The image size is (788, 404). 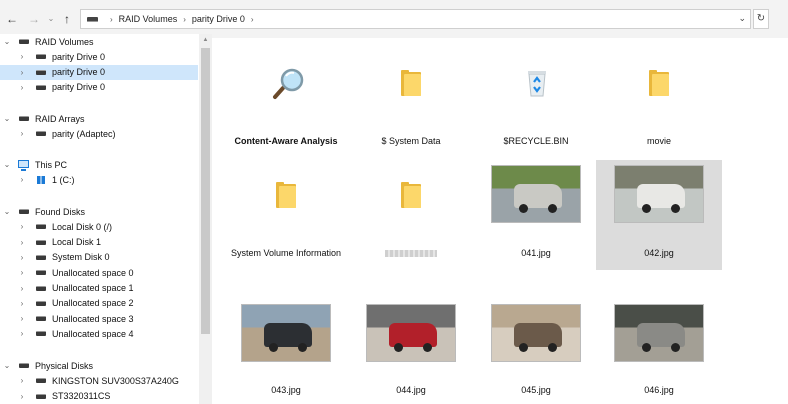 What do you see at coordinates (60, 118) in the screenshot?
I see `tree-group-label: RAID Arrays` at bounding box center [60, 118].